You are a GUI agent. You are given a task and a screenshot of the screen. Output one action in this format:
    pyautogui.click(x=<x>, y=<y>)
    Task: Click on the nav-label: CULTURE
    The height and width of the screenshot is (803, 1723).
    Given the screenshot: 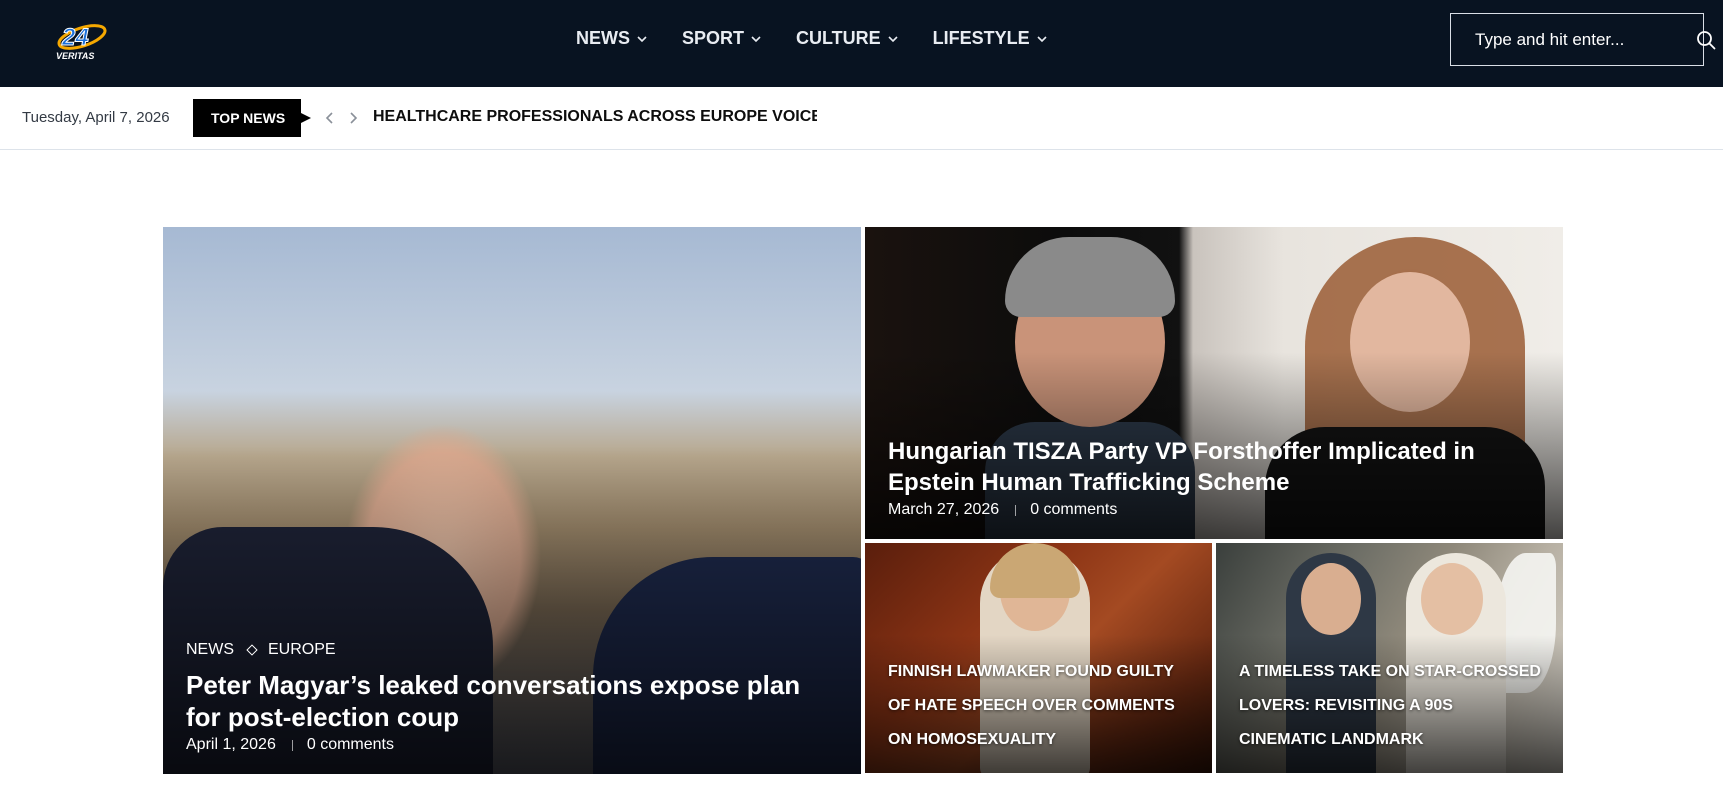 What is the action you would take?
    pyautogui.click(x=838, y=38)
    